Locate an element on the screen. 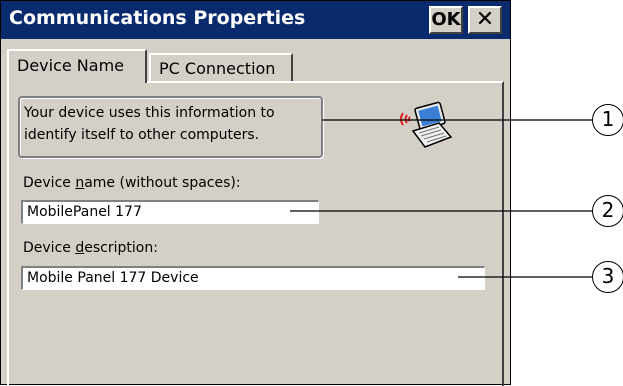 This screenshot has width=623, height=386. callout-1: 1 is located at coordinates (607, 120).